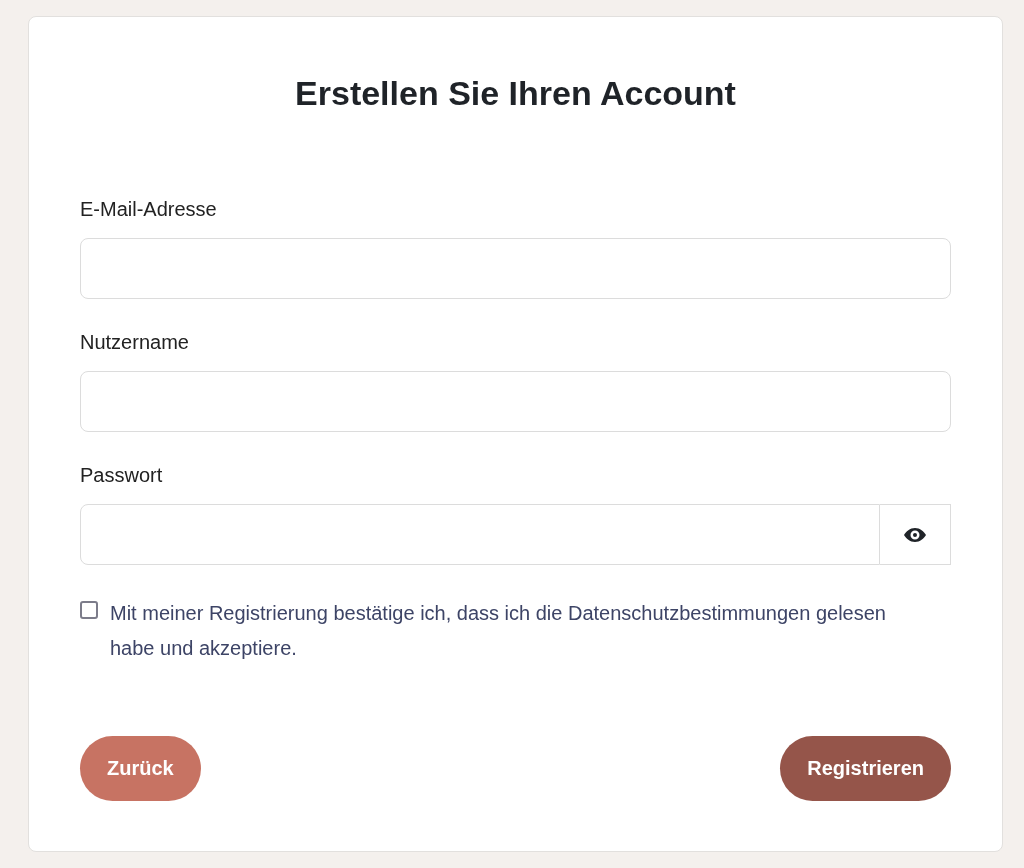 The height and width of the screenshot is (868, 1024). Describe the element at coordinates (140, 768) in the screenshot. I see `back-button: Zurück` at that location.